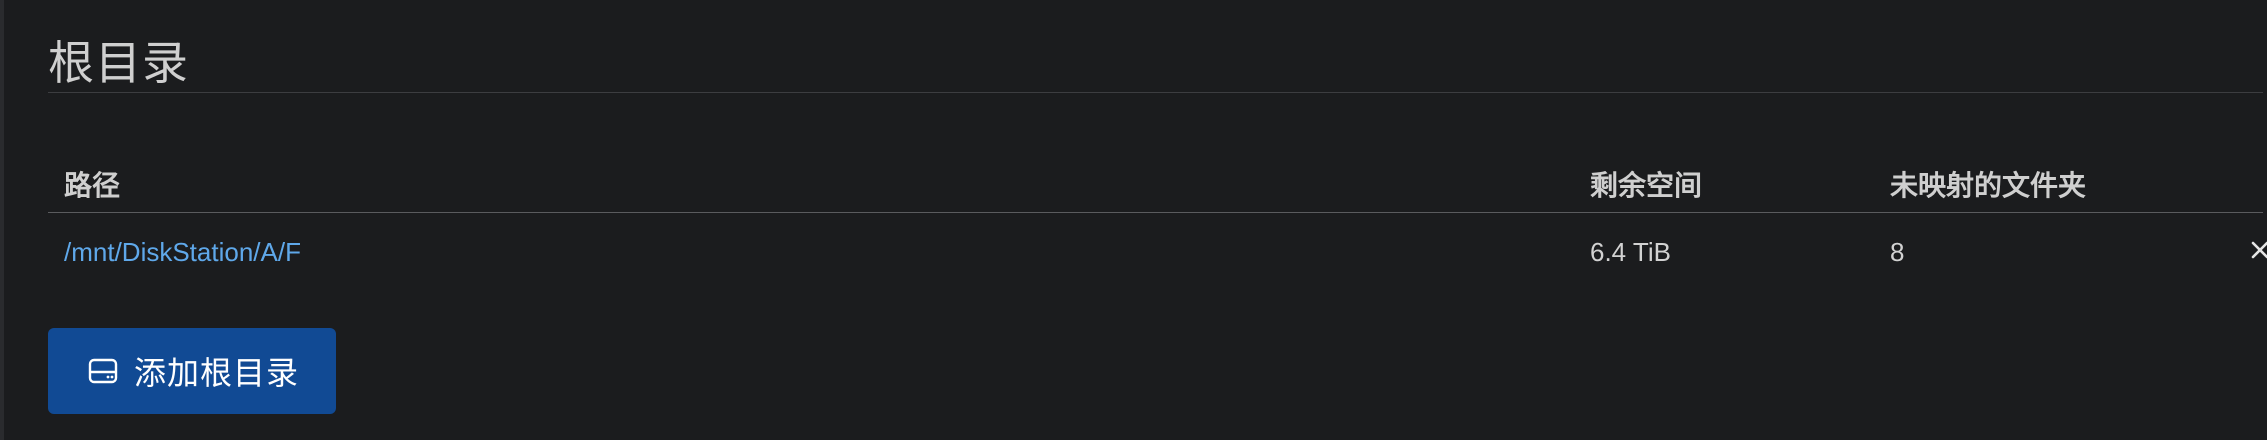 The image size is (2267, 440). What do you see at coordinates (103, 371) in the screenshot?
I see `drive-icon` at bounding box center [103, 371].